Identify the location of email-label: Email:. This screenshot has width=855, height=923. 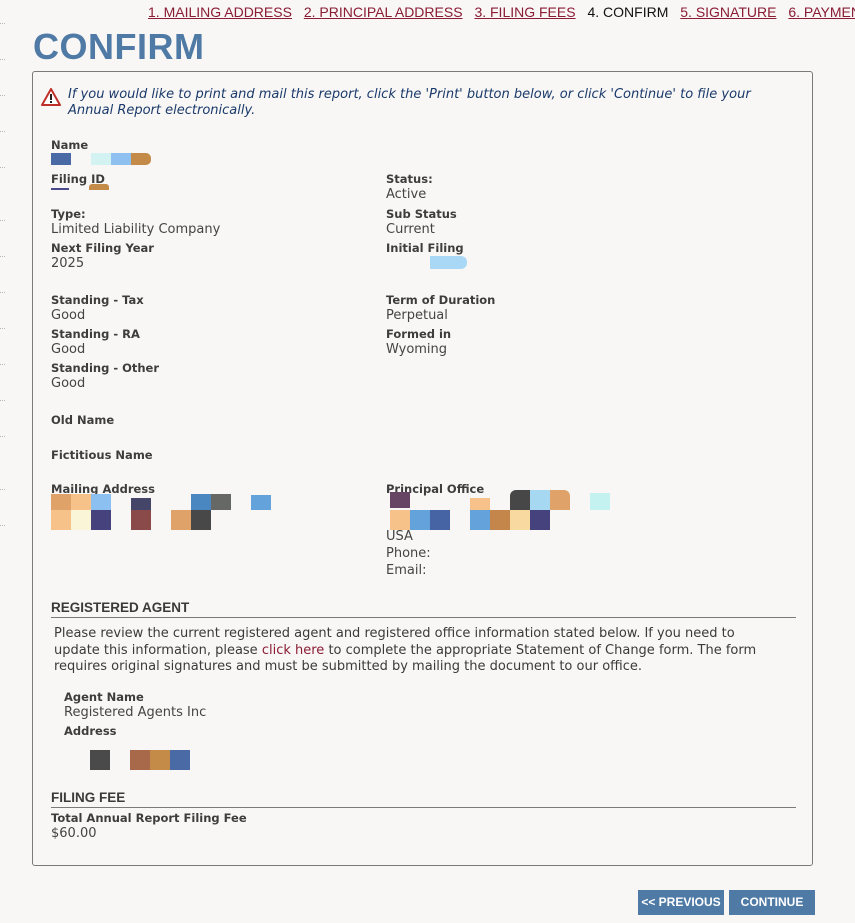
(406, 570).